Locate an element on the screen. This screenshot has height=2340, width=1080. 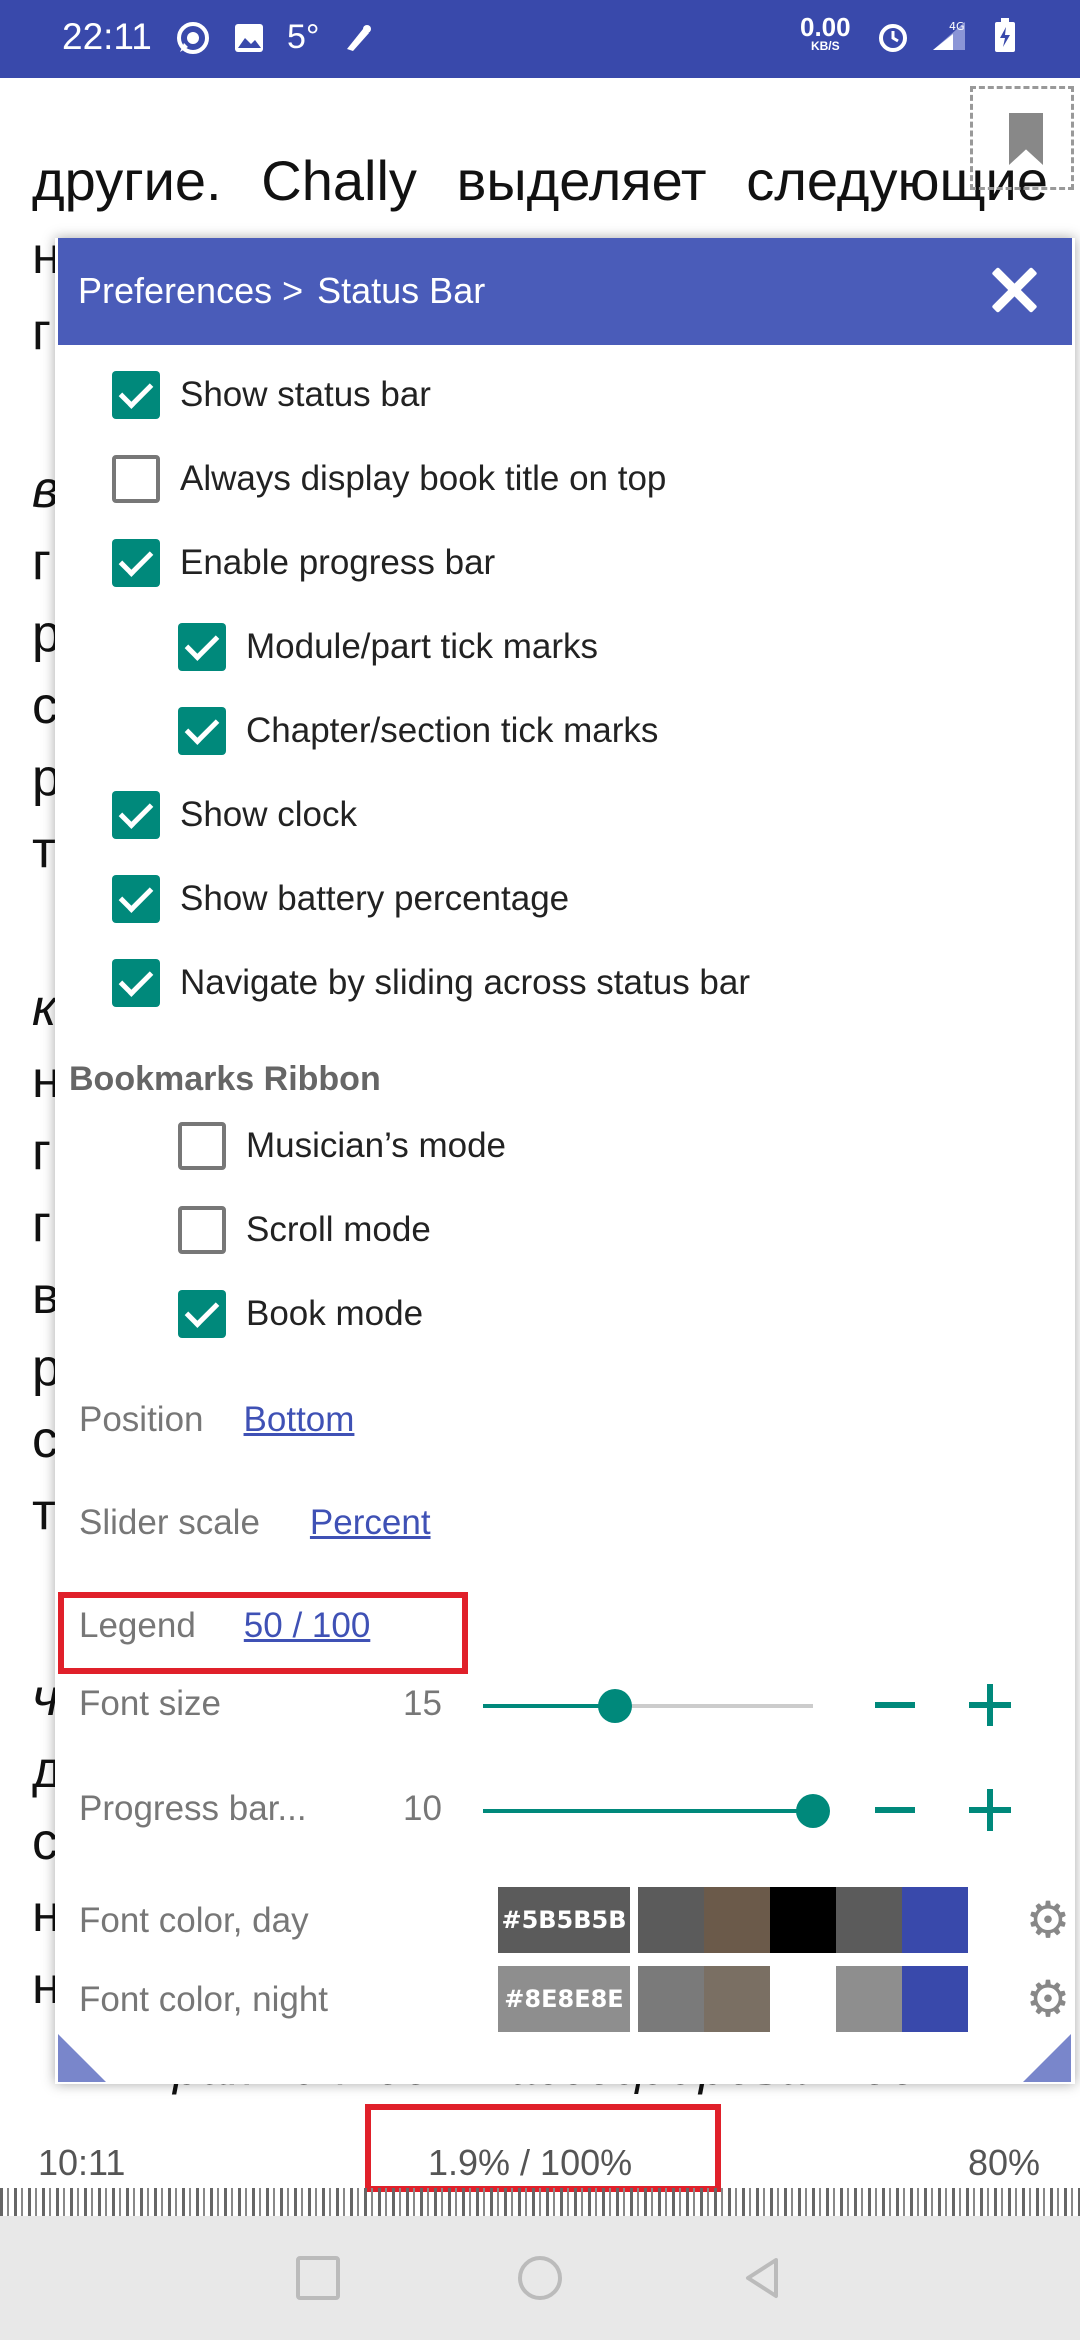
option-enable-progress-bar: Enable progress bar is located at coordinates (303, 563).